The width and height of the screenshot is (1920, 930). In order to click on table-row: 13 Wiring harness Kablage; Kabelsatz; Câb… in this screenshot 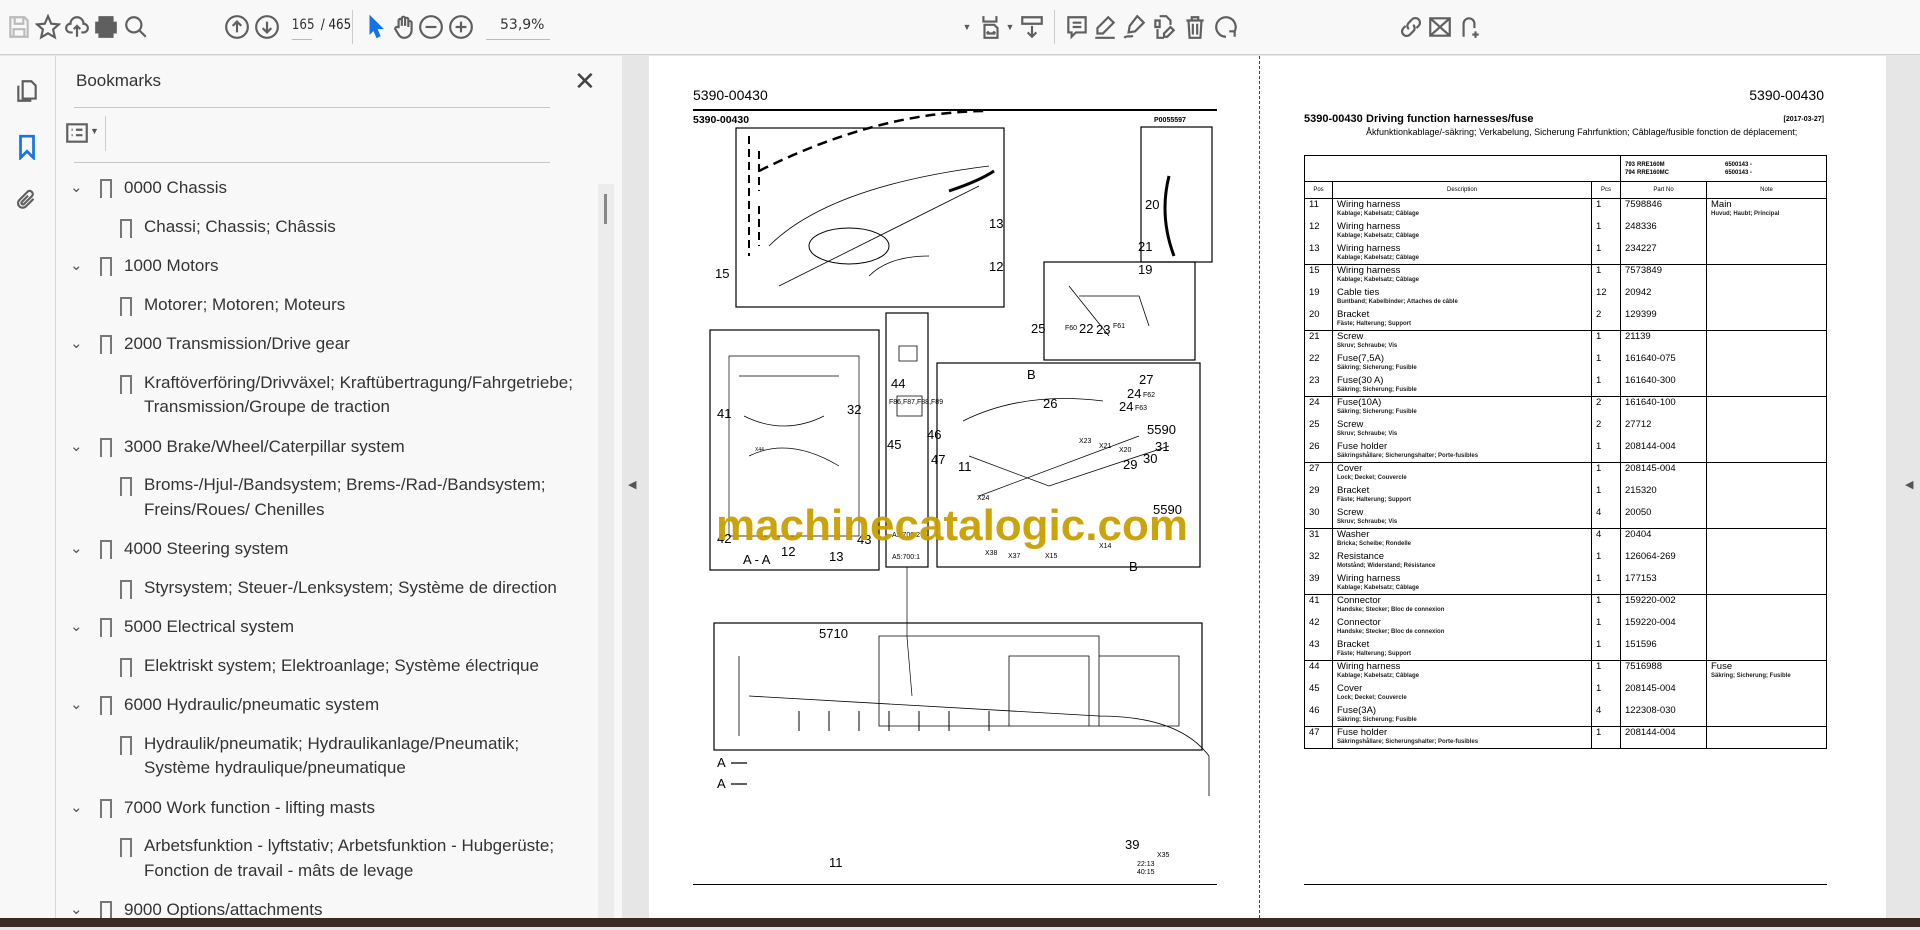, I will do `click(1565, 253)`.